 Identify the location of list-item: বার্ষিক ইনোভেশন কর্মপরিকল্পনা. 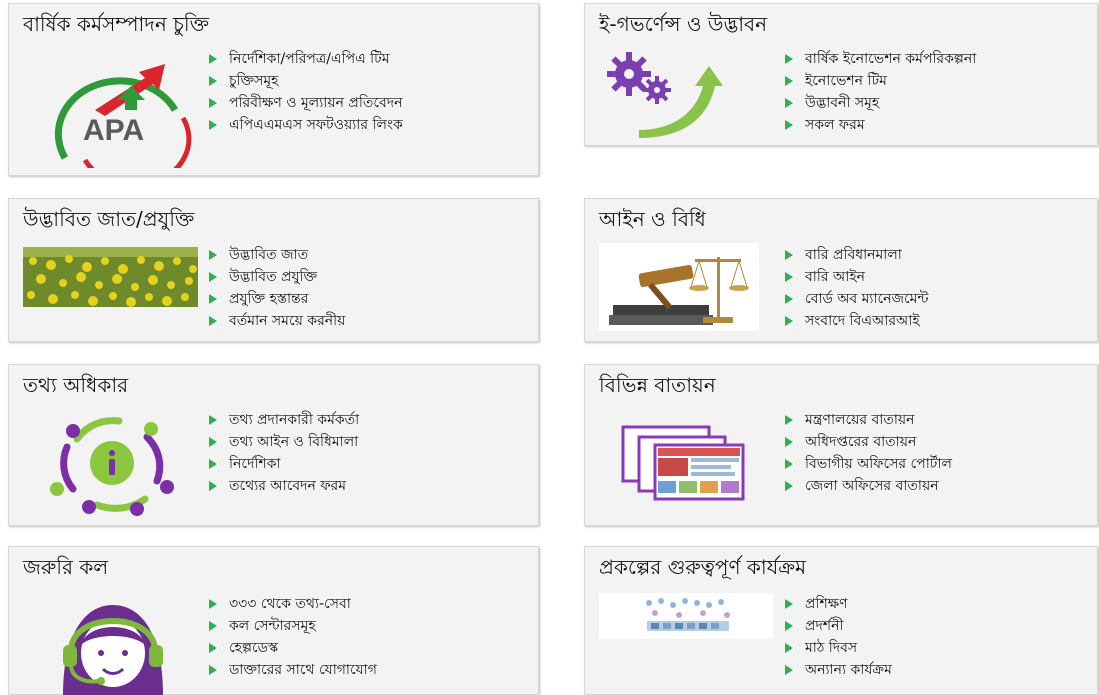
(880, 59).